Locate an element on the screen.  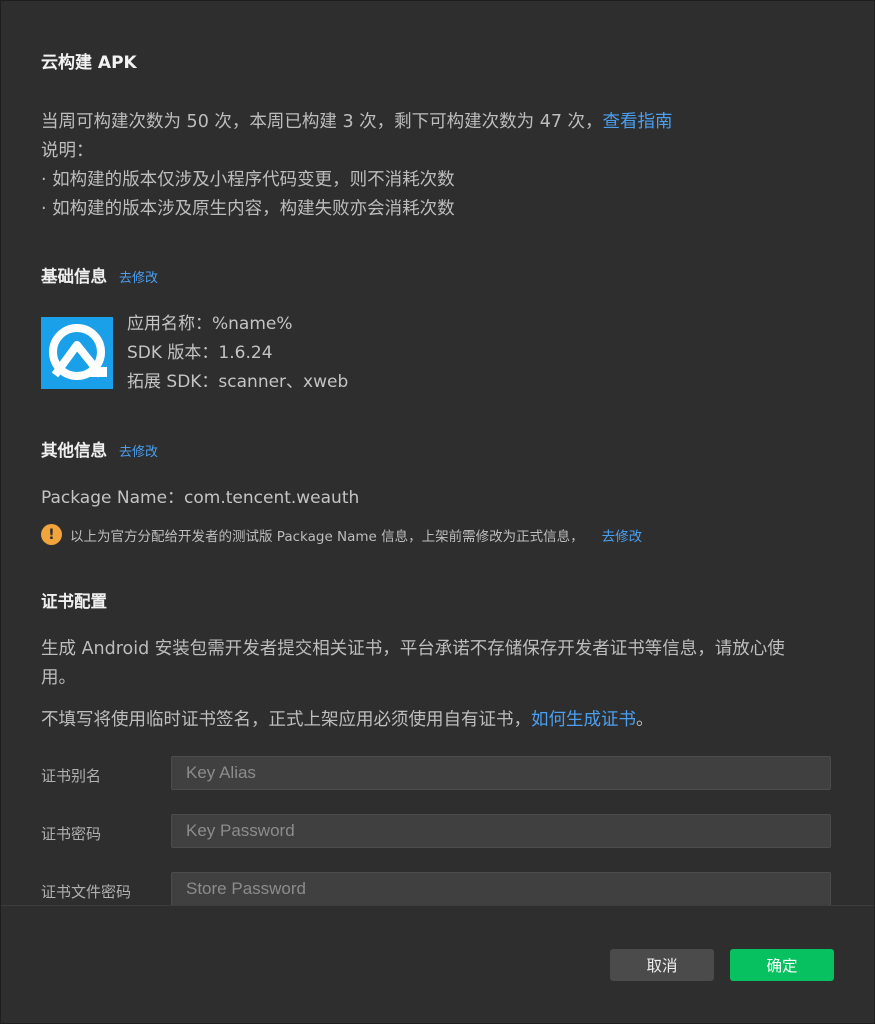
note-item-1: · 如构建的版本仅涉及小程序代码变更，则不消耗次数 is located at coordinates (248, 180).